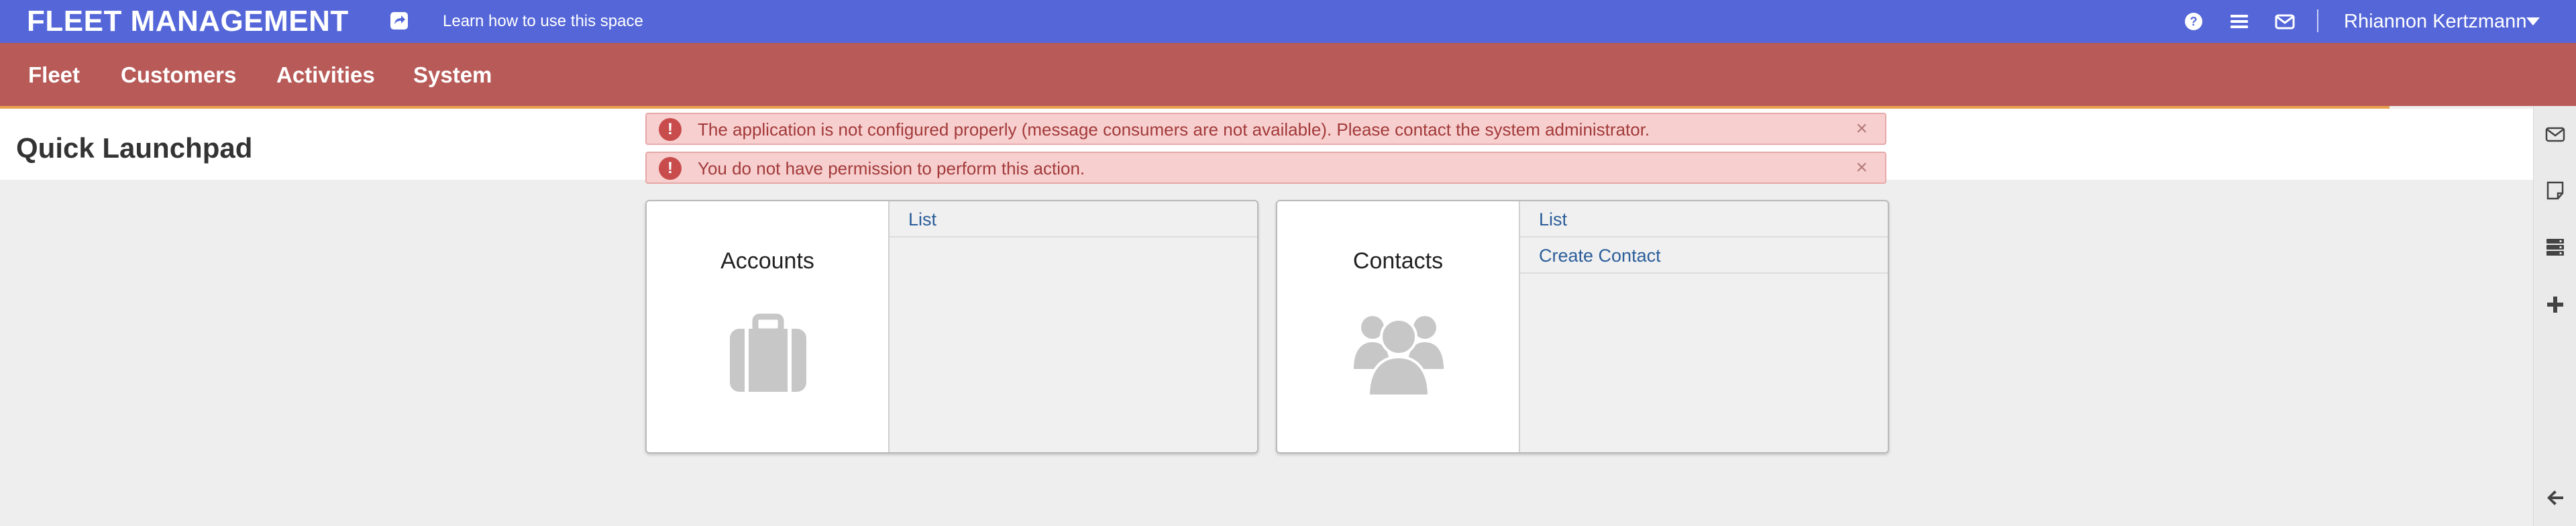  What do you see at coordinates (1288, 74) in the screenshot?
I see `main-nav: Fleet Customers Activities System` at bounding box center [1288, 74].